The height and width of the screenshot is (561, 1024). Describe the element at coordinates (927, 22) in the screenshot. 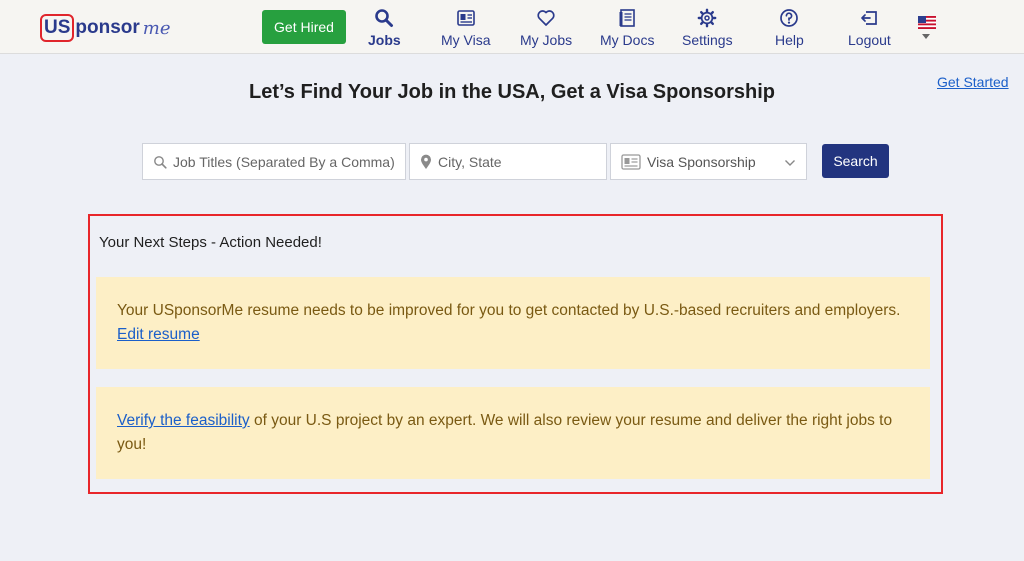

I see `us-flag-icon` at that location.